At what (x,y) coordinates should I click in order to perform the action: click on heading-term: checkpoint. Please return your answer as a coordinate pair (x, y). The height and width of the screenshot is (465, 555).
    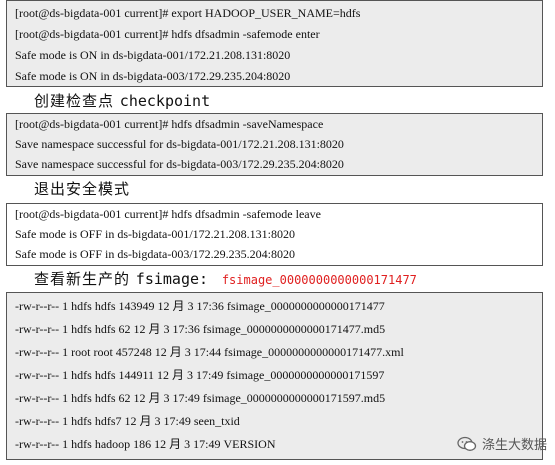
    Looking at the image, I should click on (165, 101).